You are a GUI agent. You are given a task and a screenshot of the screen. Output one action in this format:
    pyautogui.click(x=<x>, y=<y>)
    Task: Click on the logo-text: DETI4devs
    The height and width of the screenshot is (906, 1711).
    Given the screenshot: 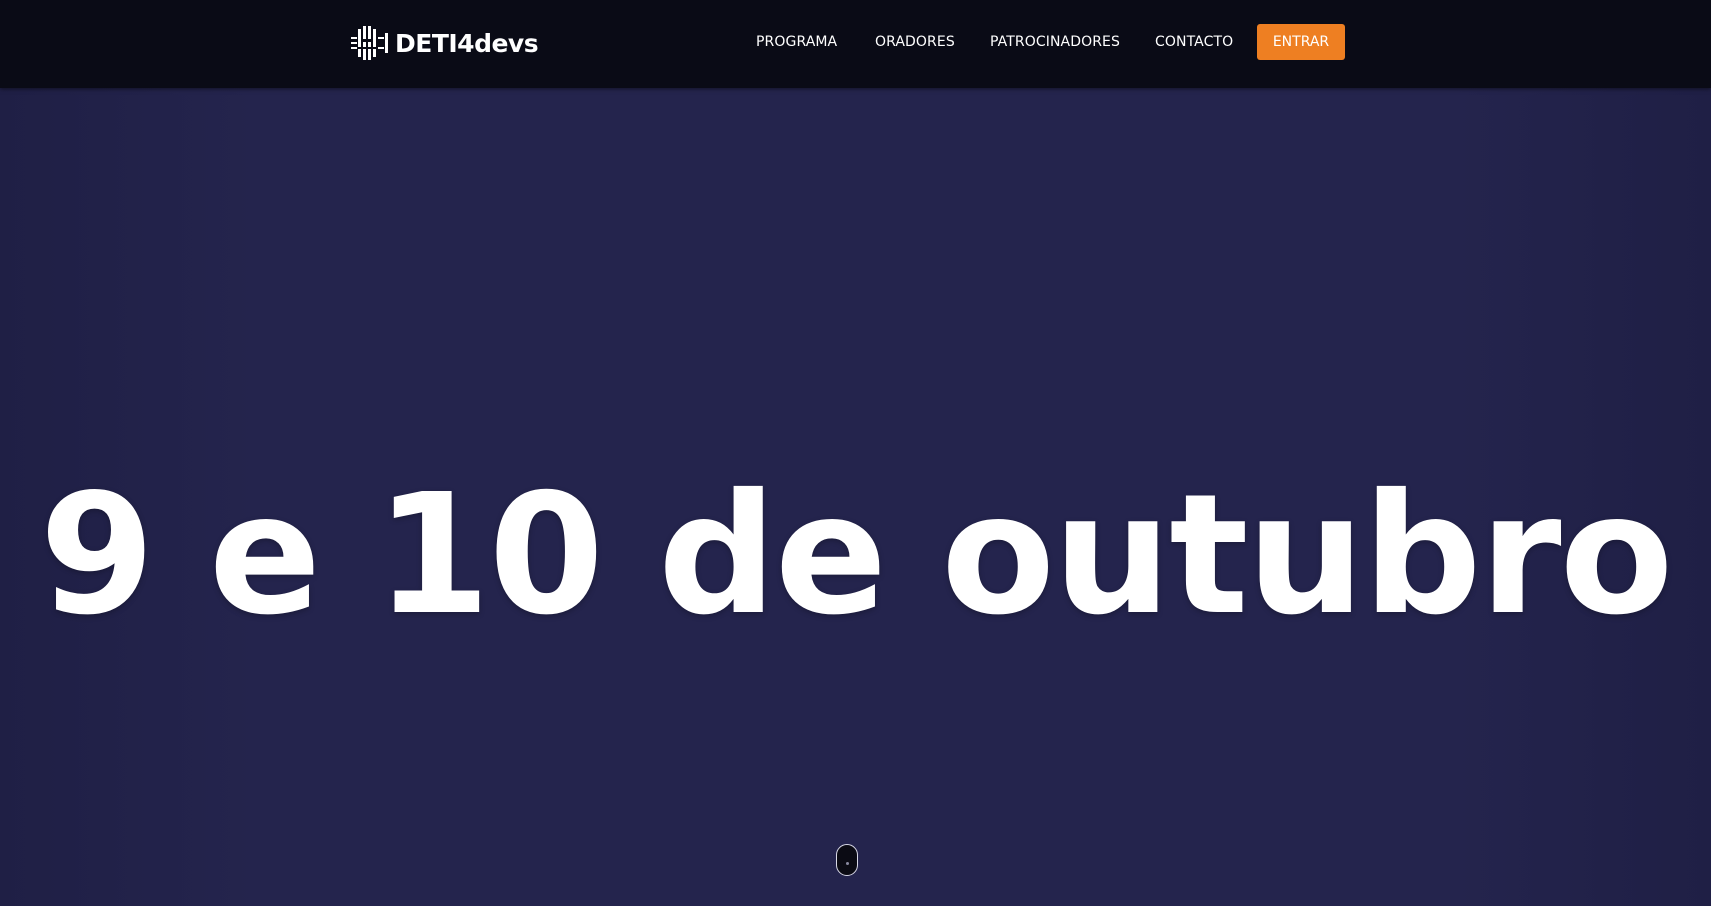 What is the action you would take?
    pyautogui.click(x=467, y=43)
    